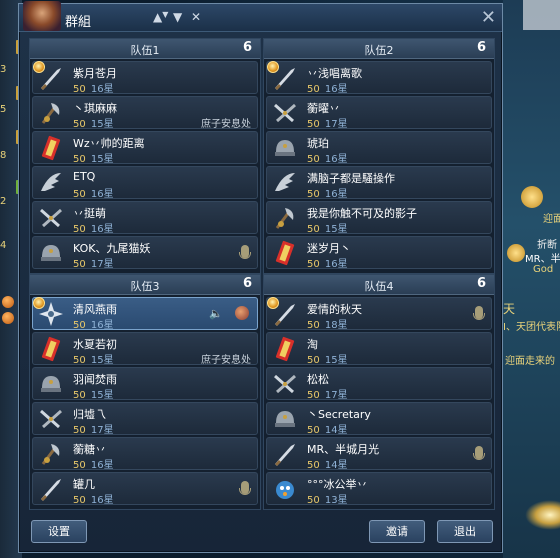 The height and width of the screenshot is (558, 560). I want to click on member-level: 50 14星, so click(327, 463).